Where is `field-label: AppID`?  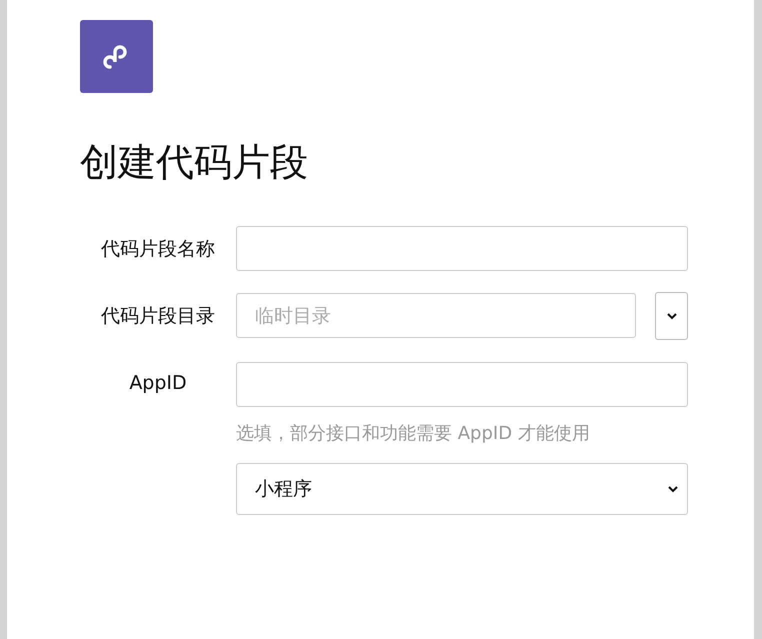 field-label: AppID is located at coordinates (158, 383).